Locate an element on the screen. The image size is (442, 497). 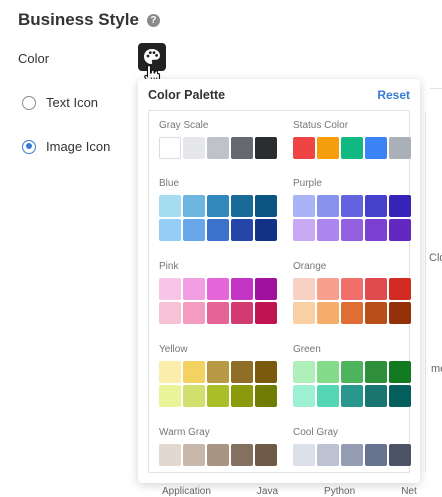
radio-text-icon: Text Icon is located at coordinates (60, 102).